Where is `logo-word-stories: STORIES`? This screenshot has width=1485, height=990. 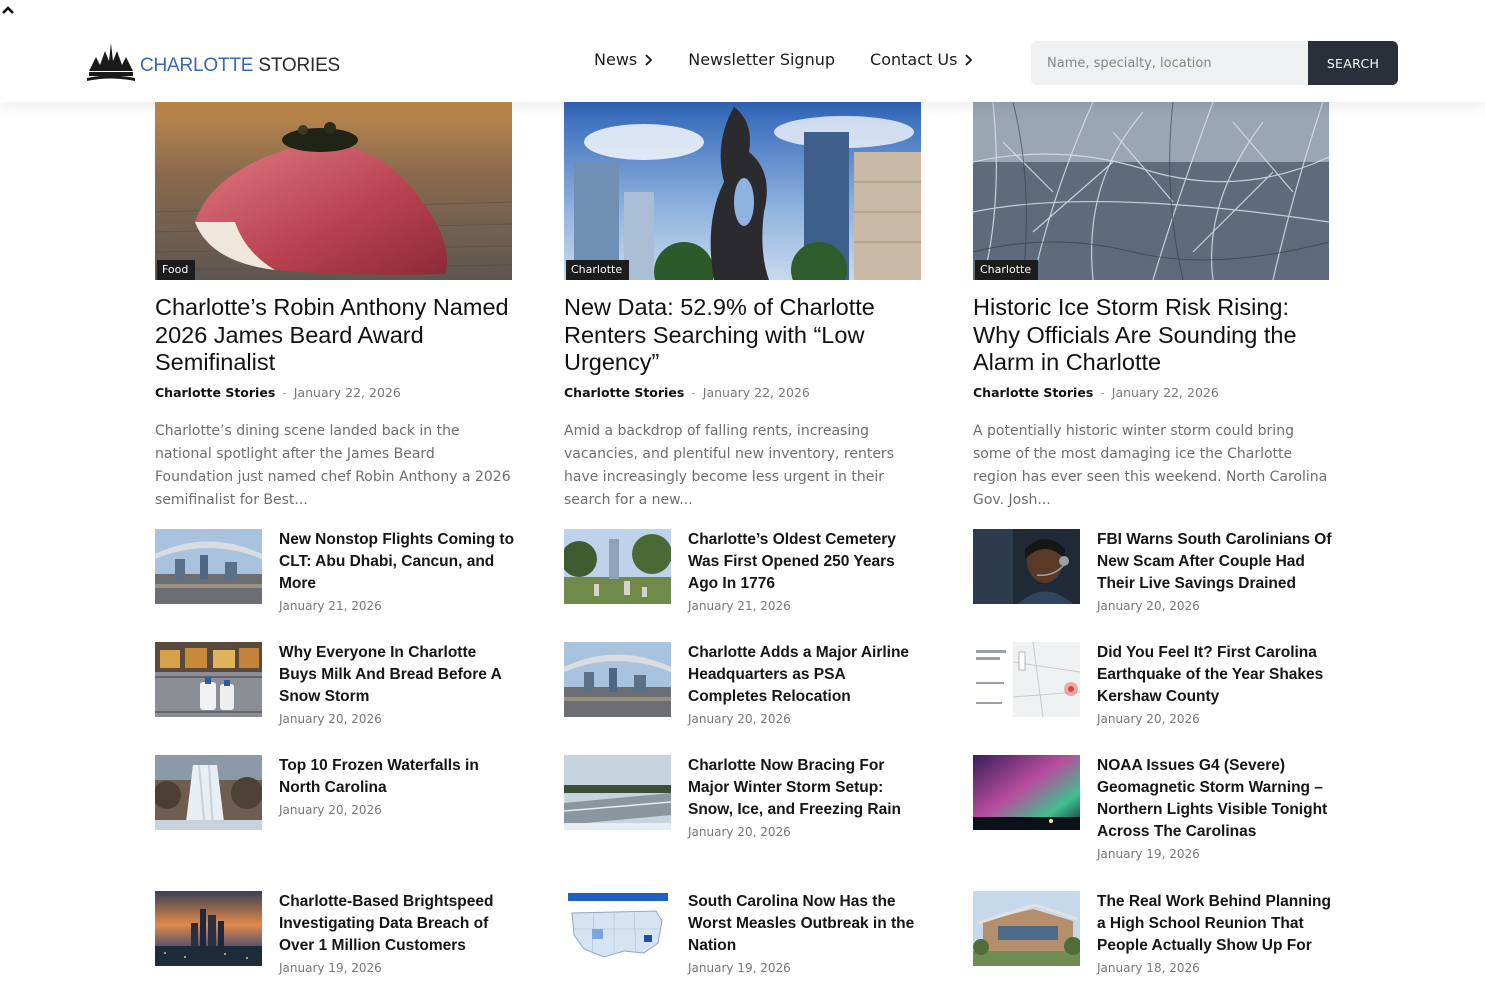 logo-word-stories: STORIES is located at coordinates (299, 65).